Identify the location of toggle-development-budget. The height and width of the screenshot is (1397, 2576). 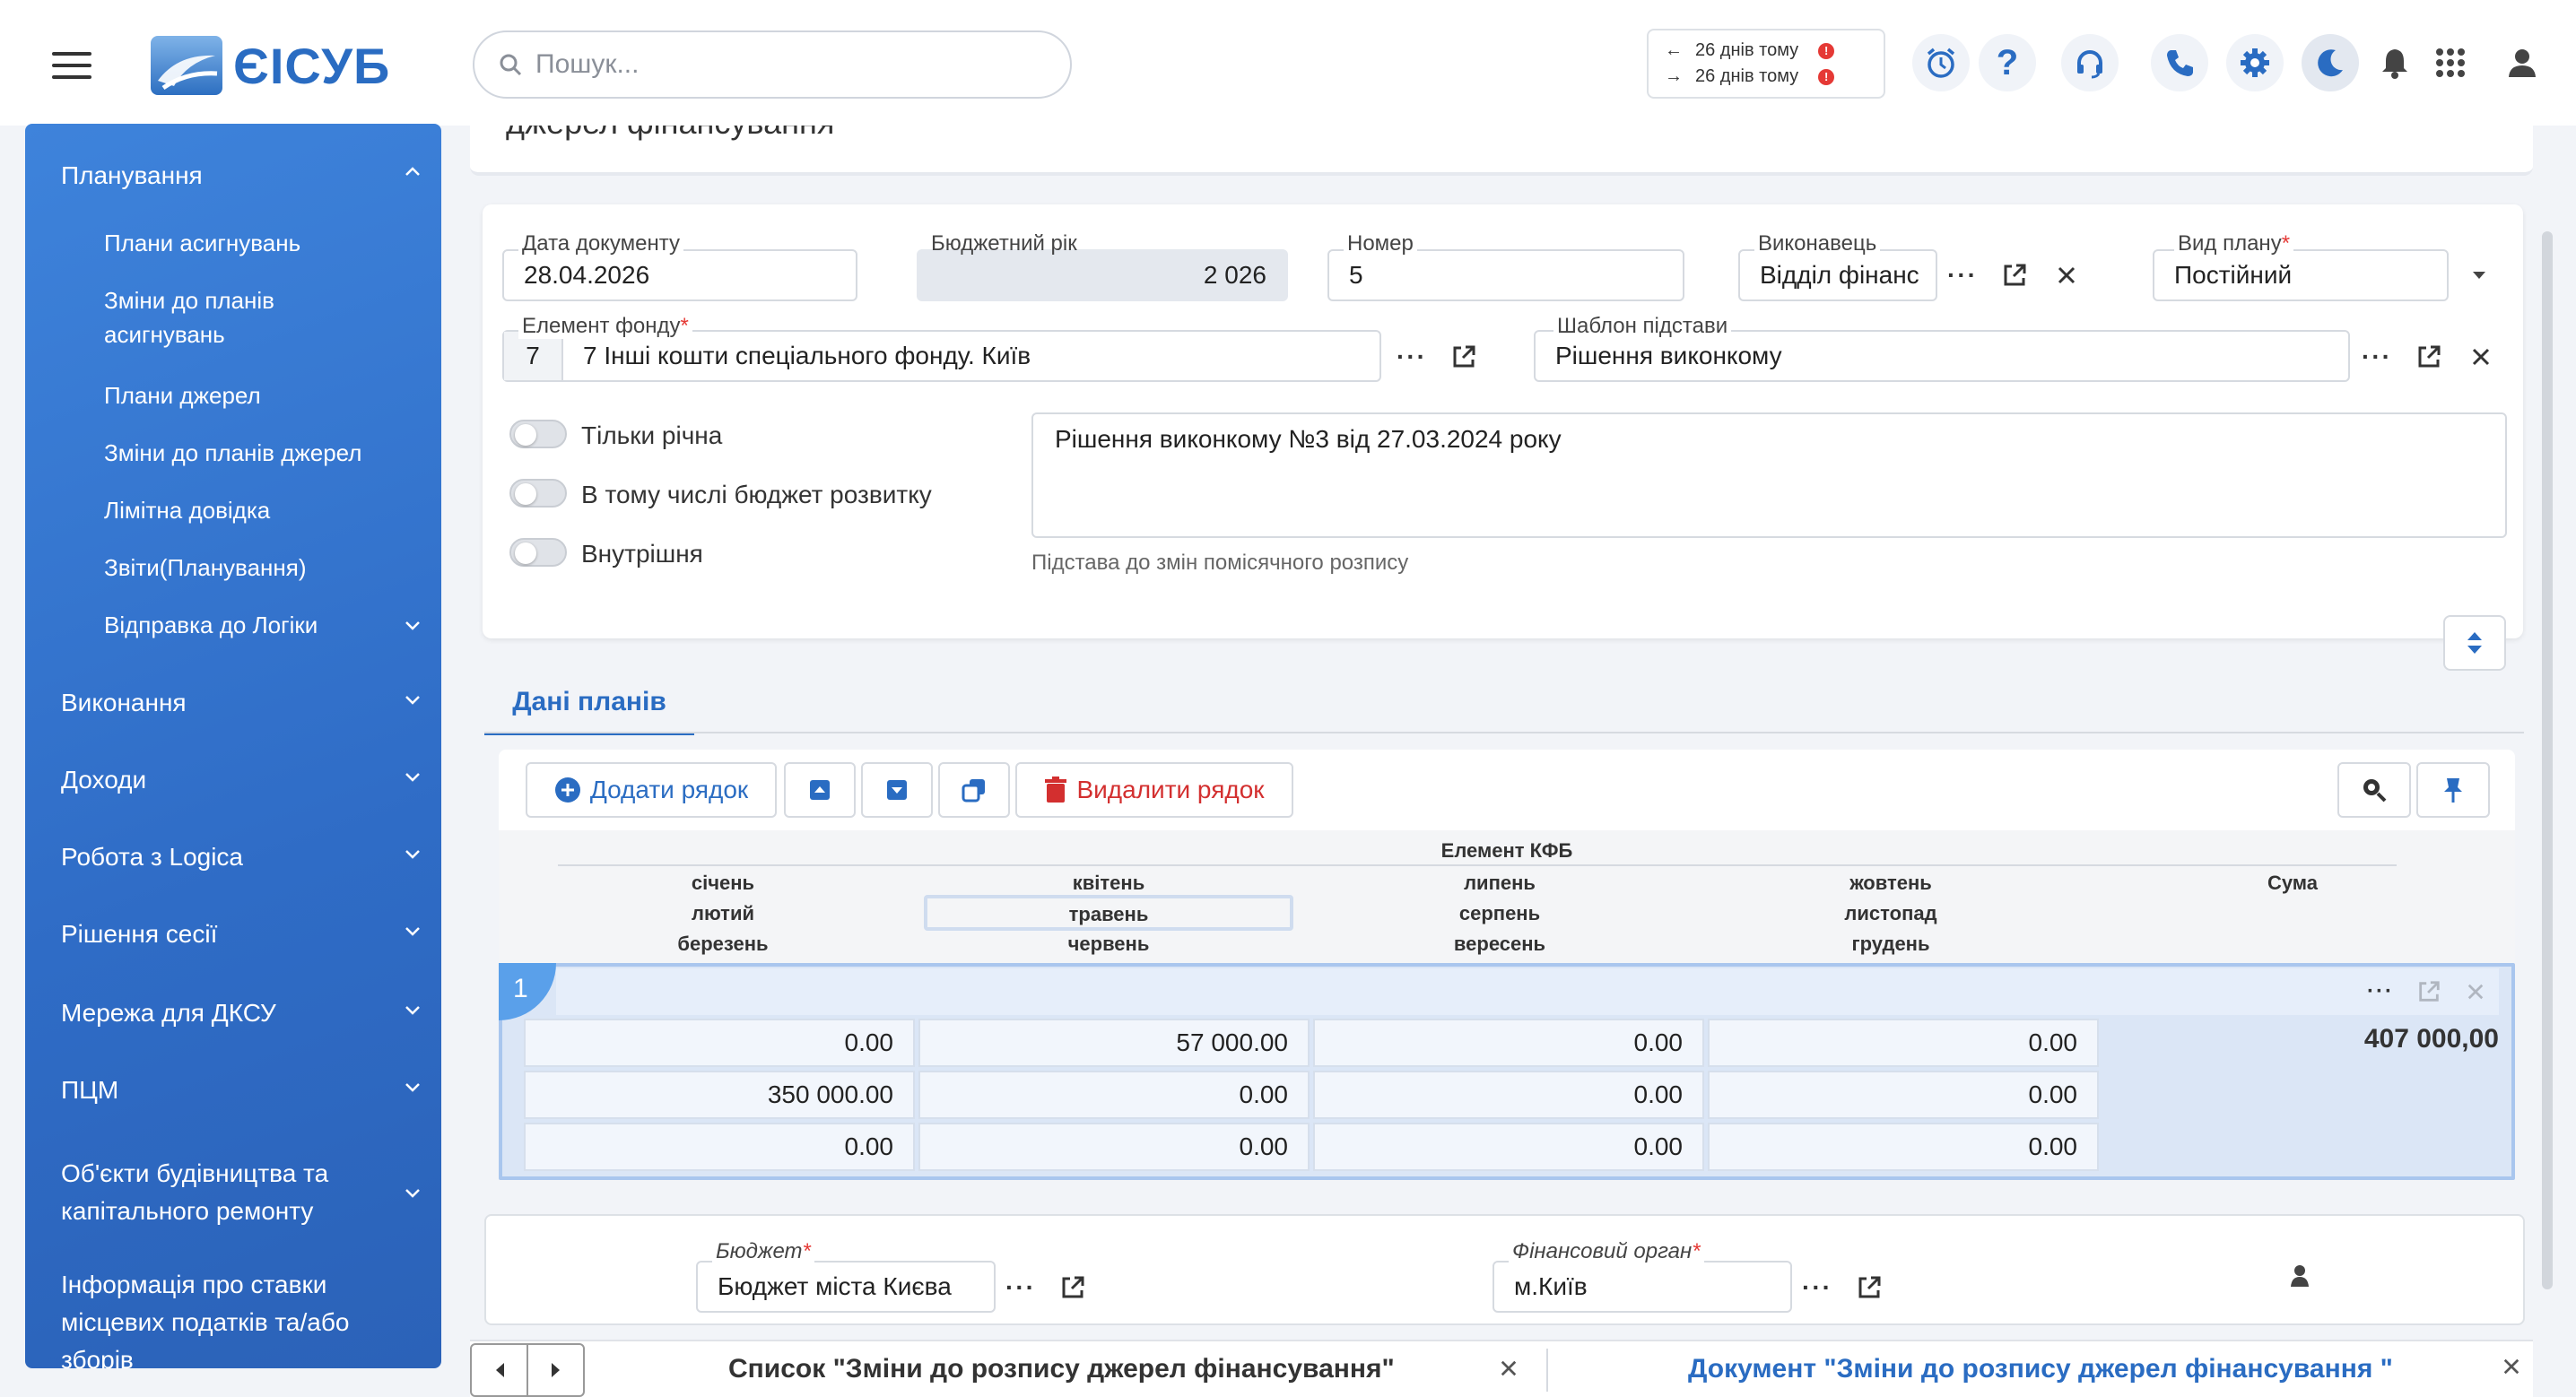
(538, 493).